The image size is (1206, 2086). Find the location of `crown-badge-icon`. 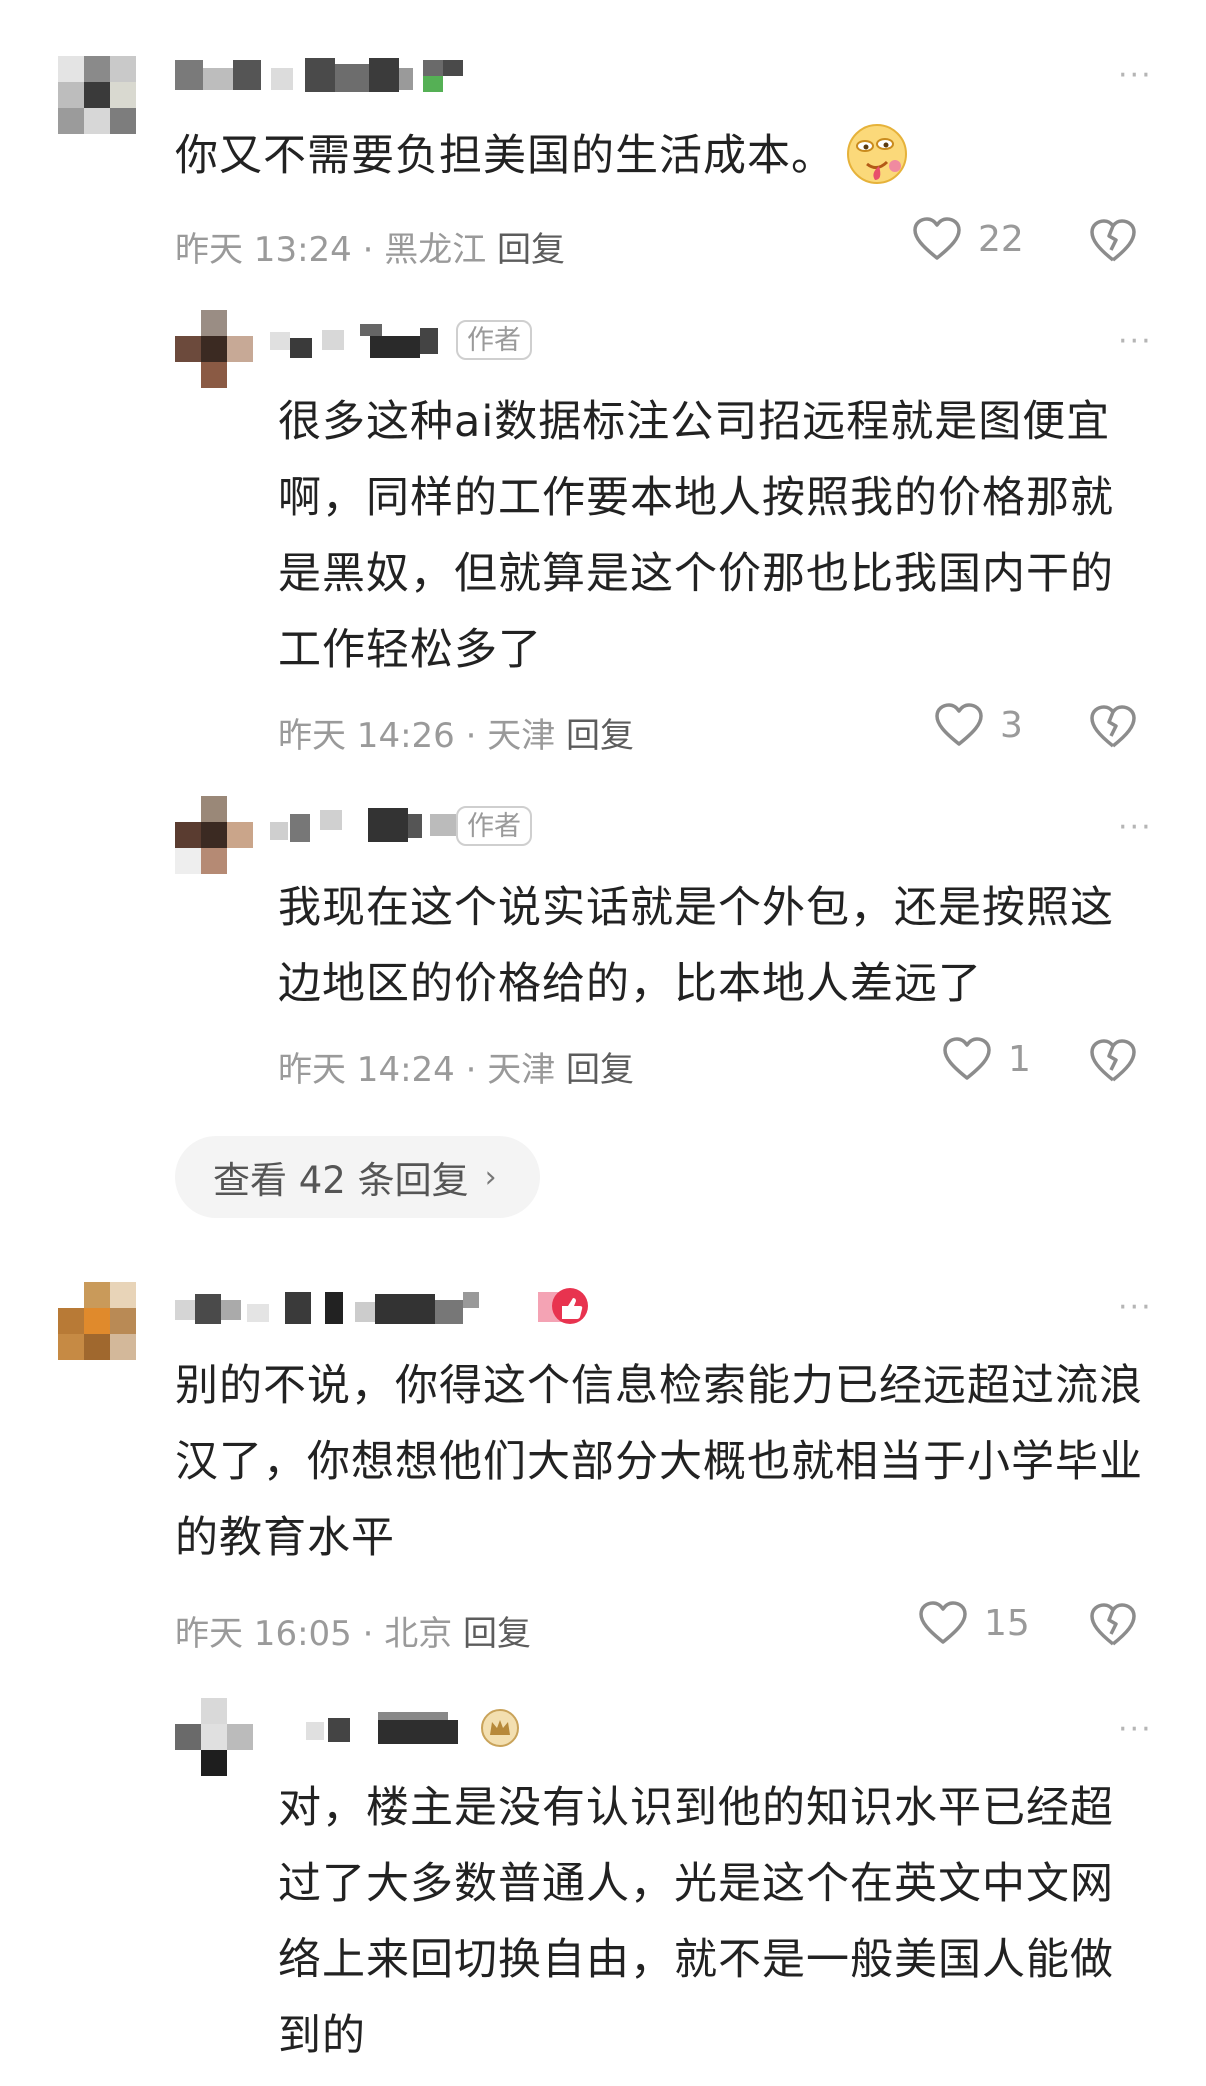

crown-badge-icon is located at coordinates (500, 1728).